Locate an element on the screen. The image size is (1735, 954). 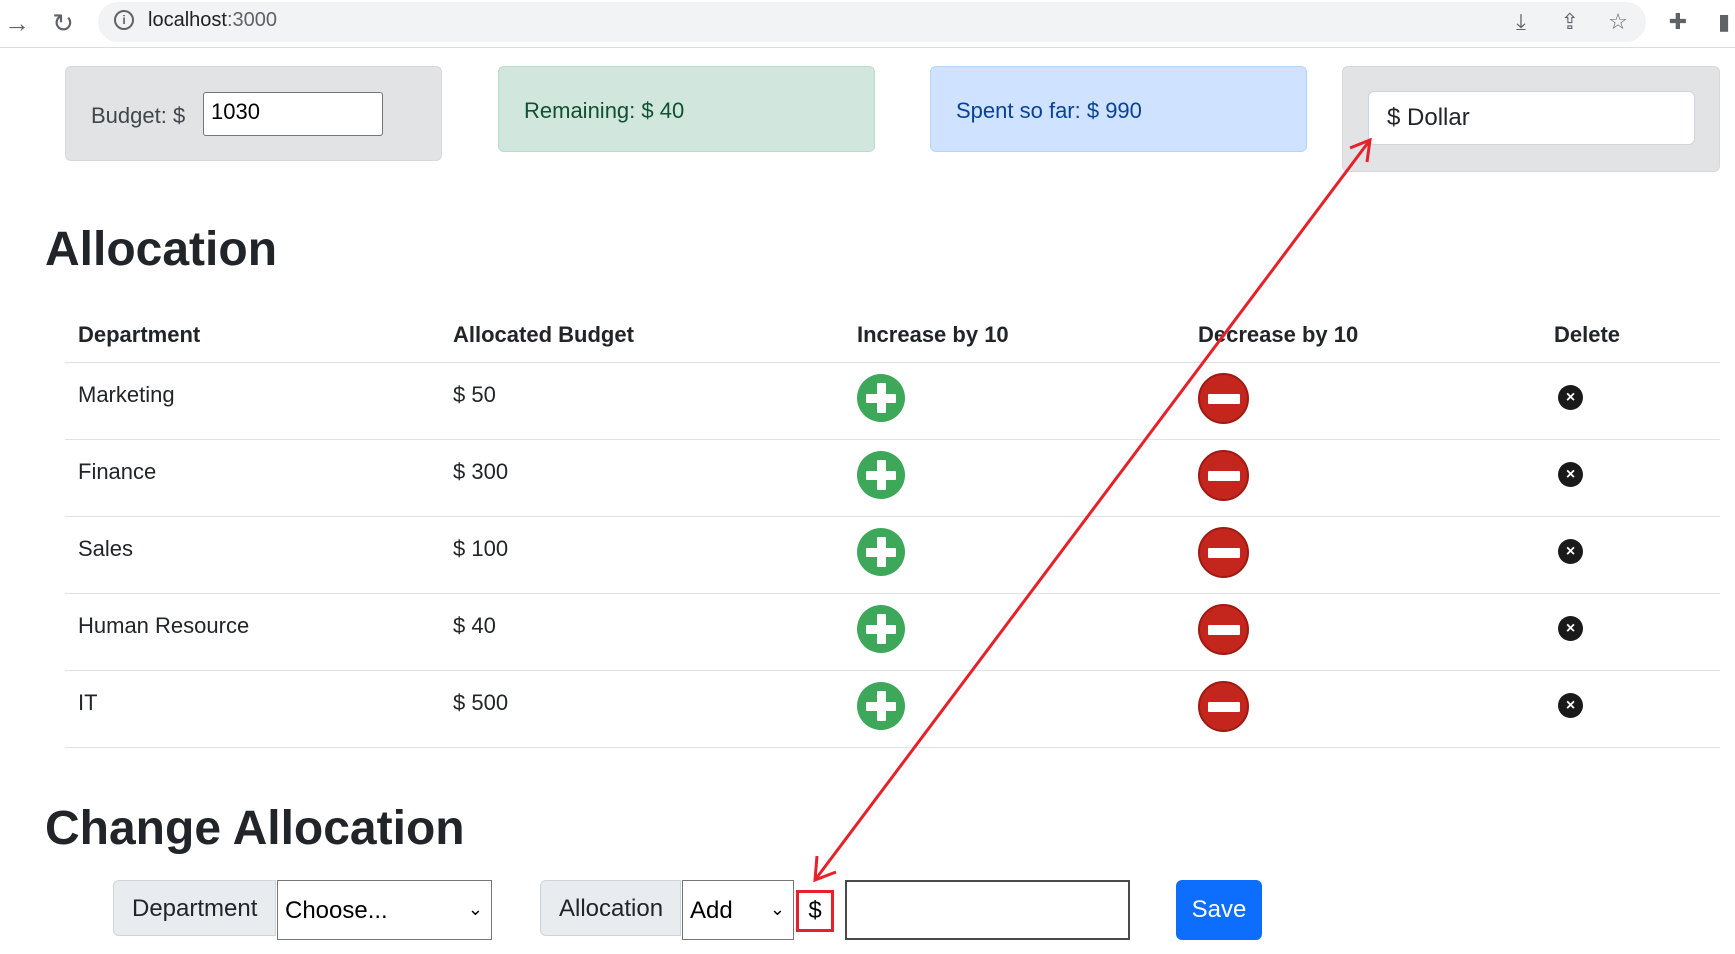
url-port: :3000 is located at coordinates (251, 20).